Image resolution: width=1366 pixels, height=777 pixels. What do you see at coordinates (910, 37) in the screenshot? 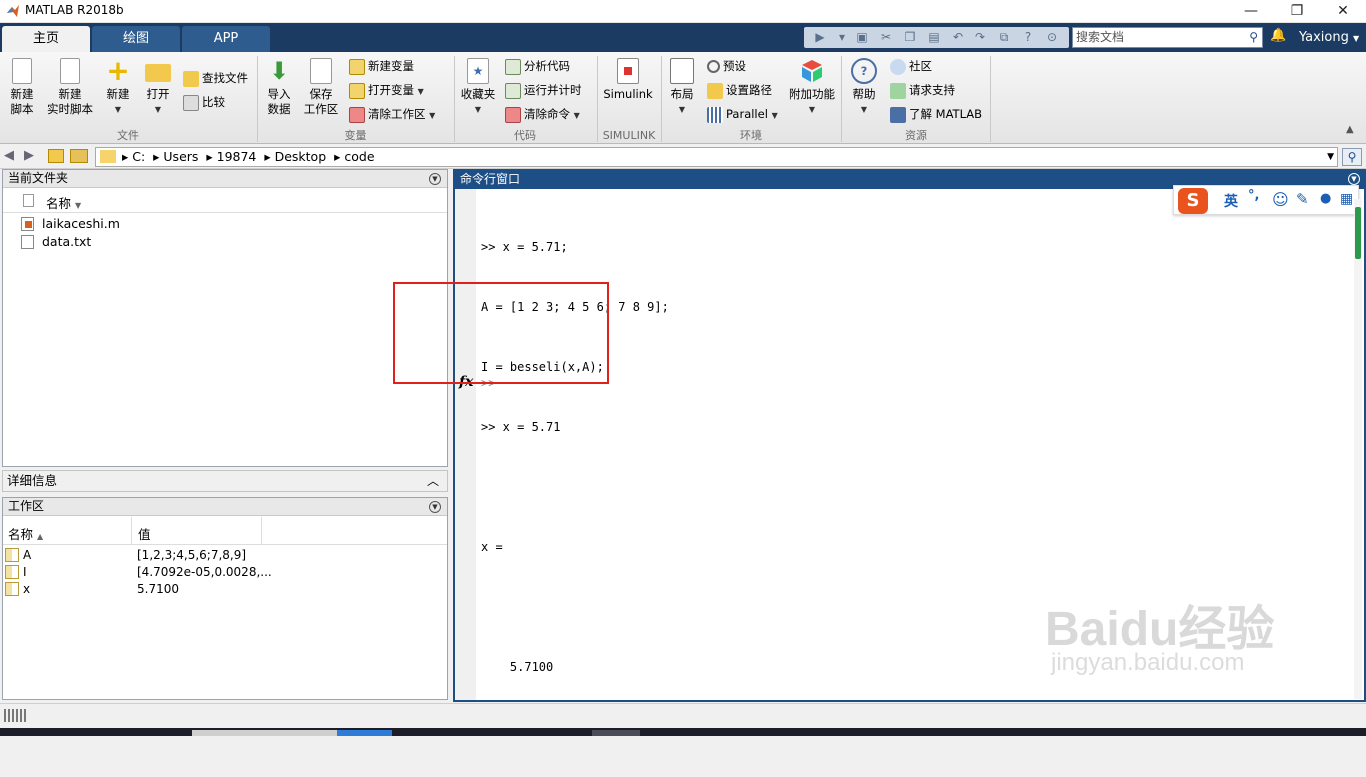
I see `copy-icon: ❐` at bounding box center [910, 37].